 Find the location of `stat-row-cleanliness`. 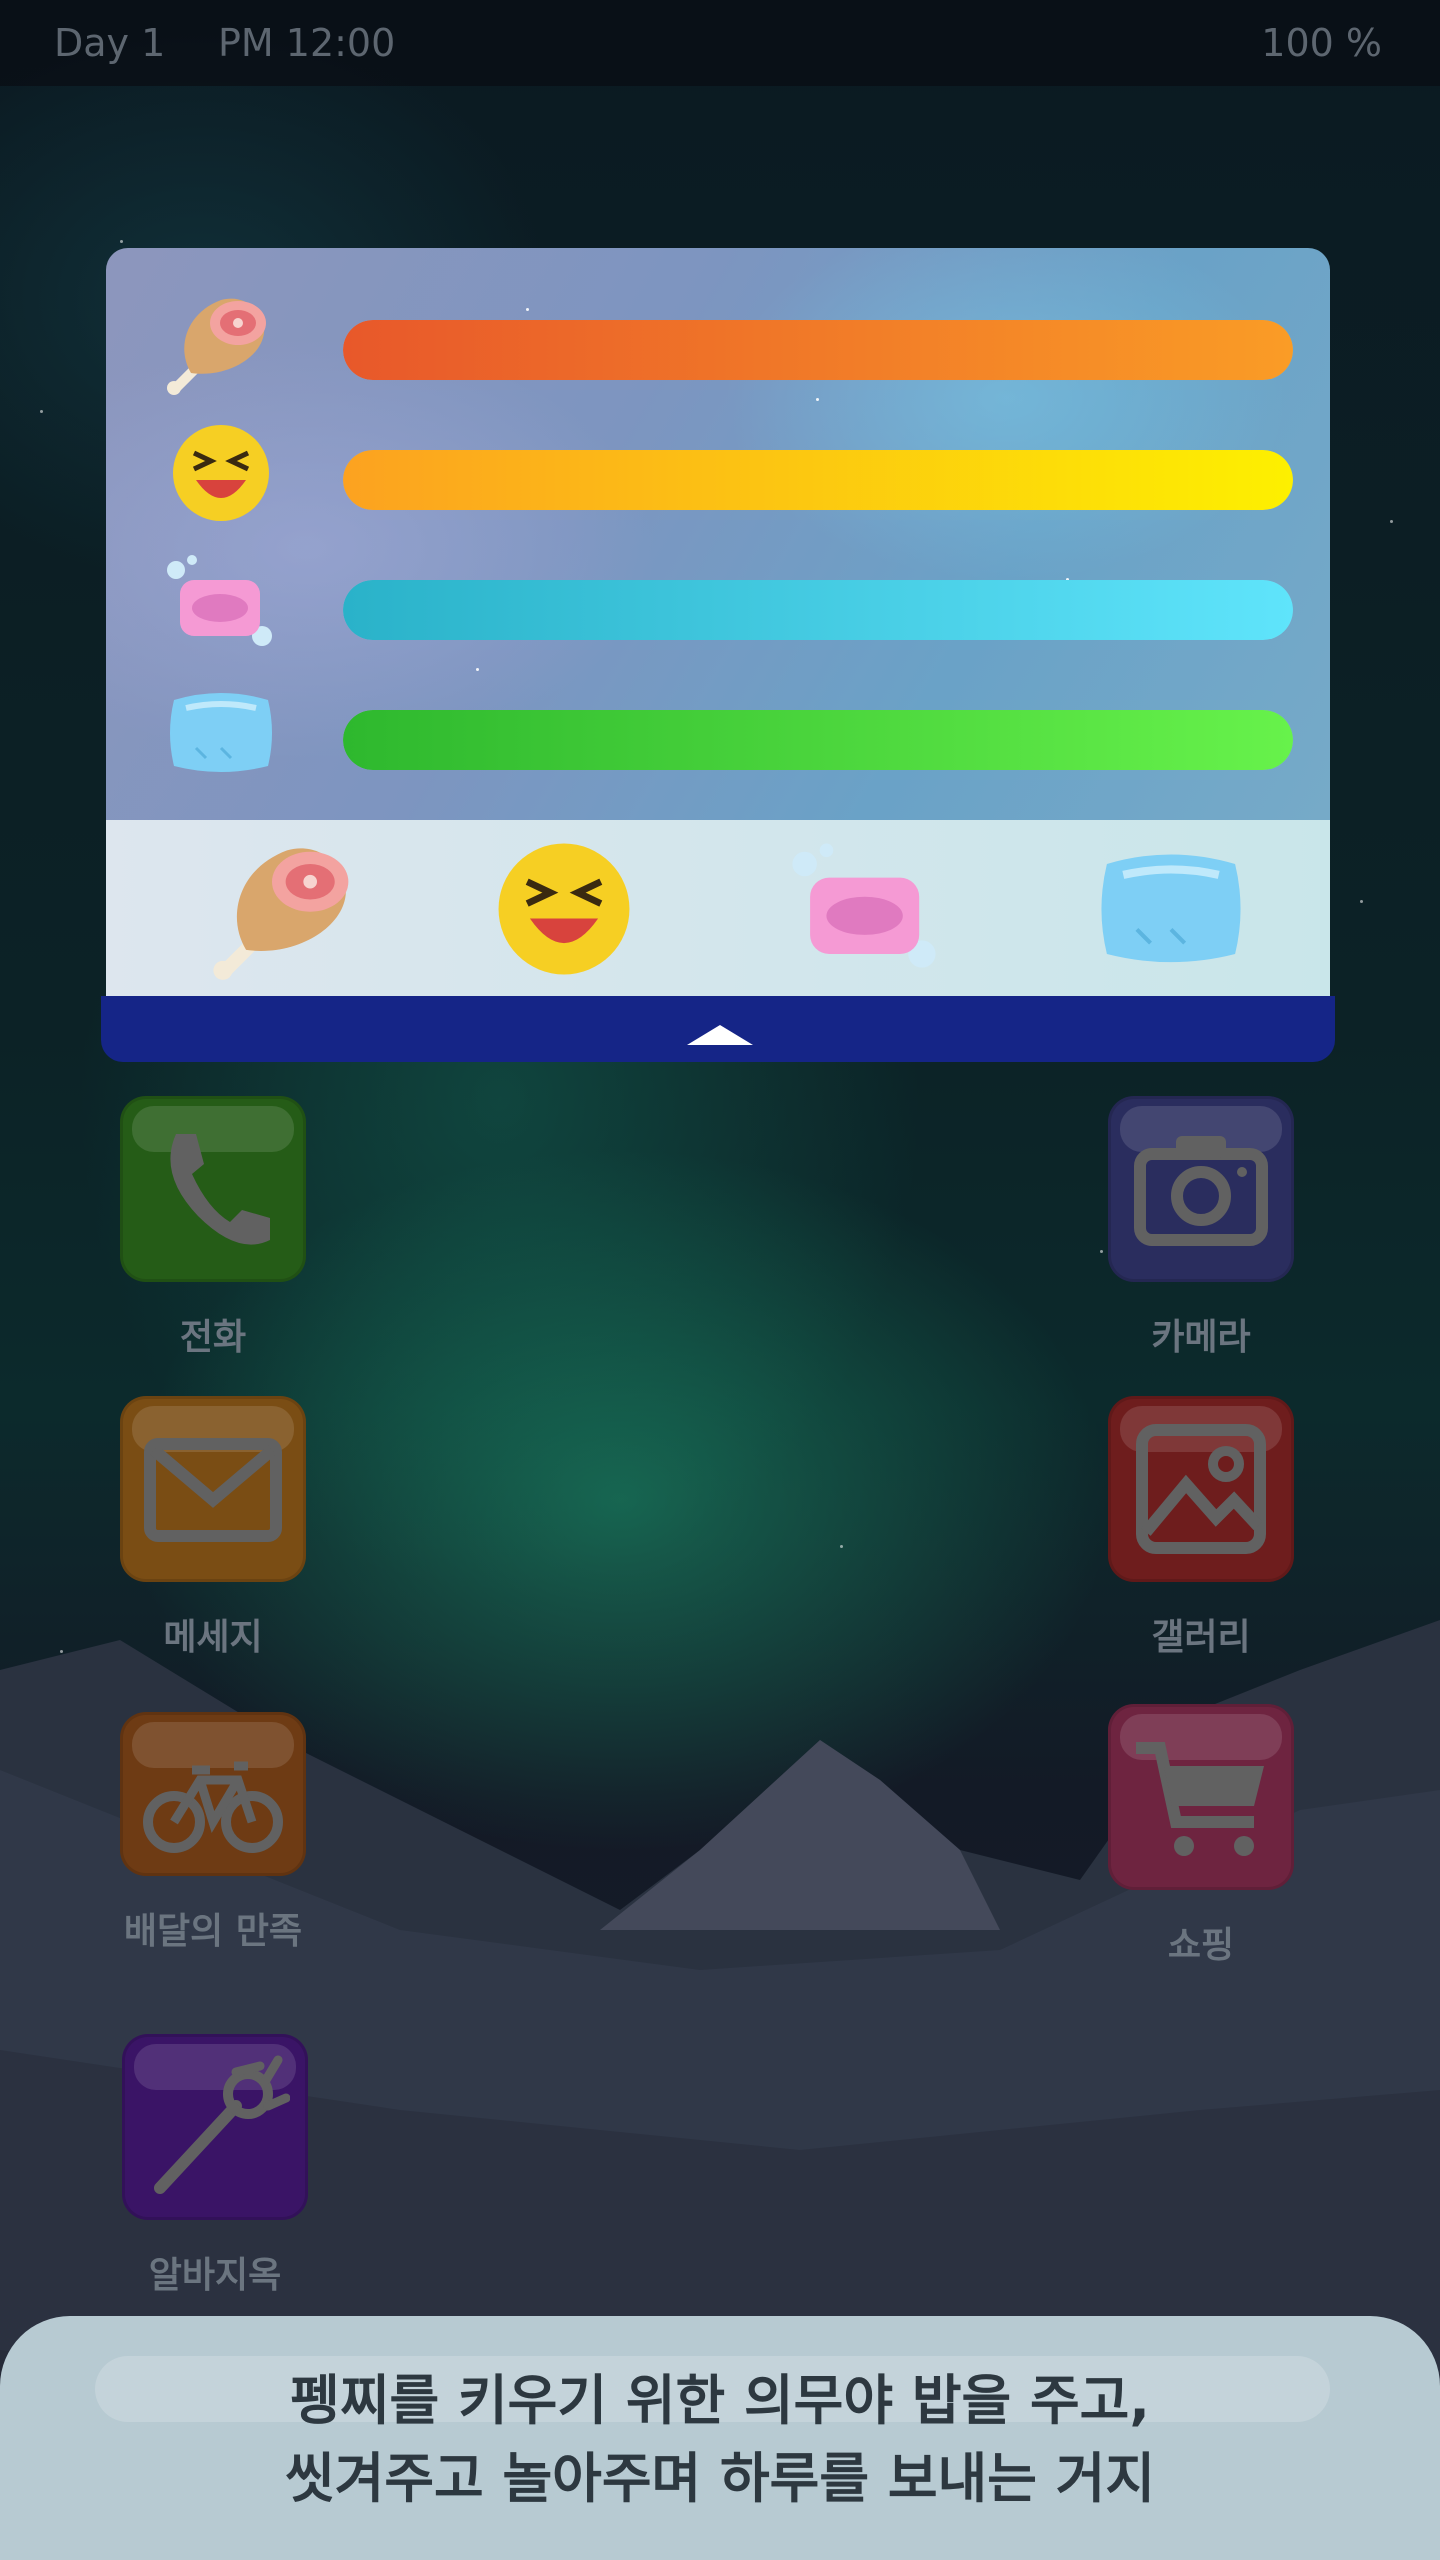

stat-row-cleanliness is located at coordinates (718, 603).